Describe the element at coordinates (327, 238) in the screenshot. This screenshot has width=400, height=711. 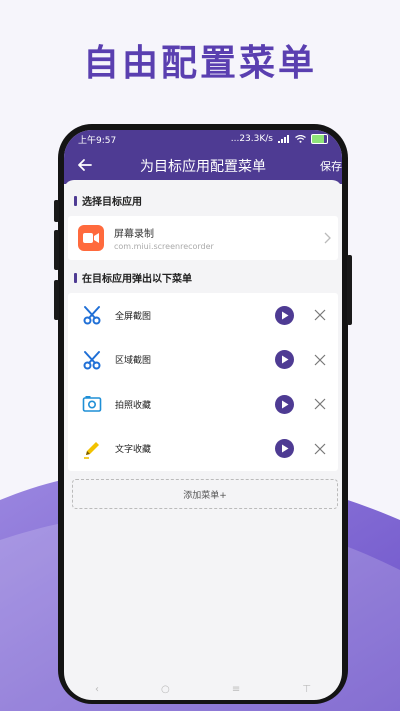
I see `chevron-right-icon` at that location.